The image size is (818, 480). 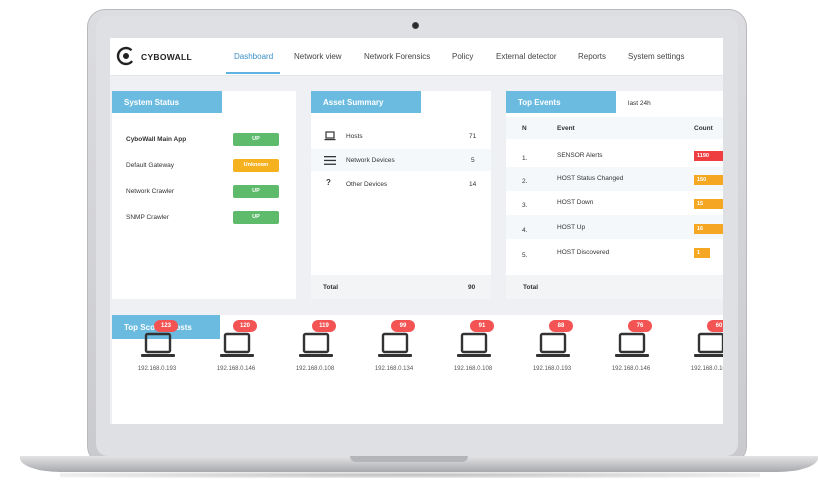 I want to click on asset-summary-title: Asset Summary, so click(x=366, y=102).